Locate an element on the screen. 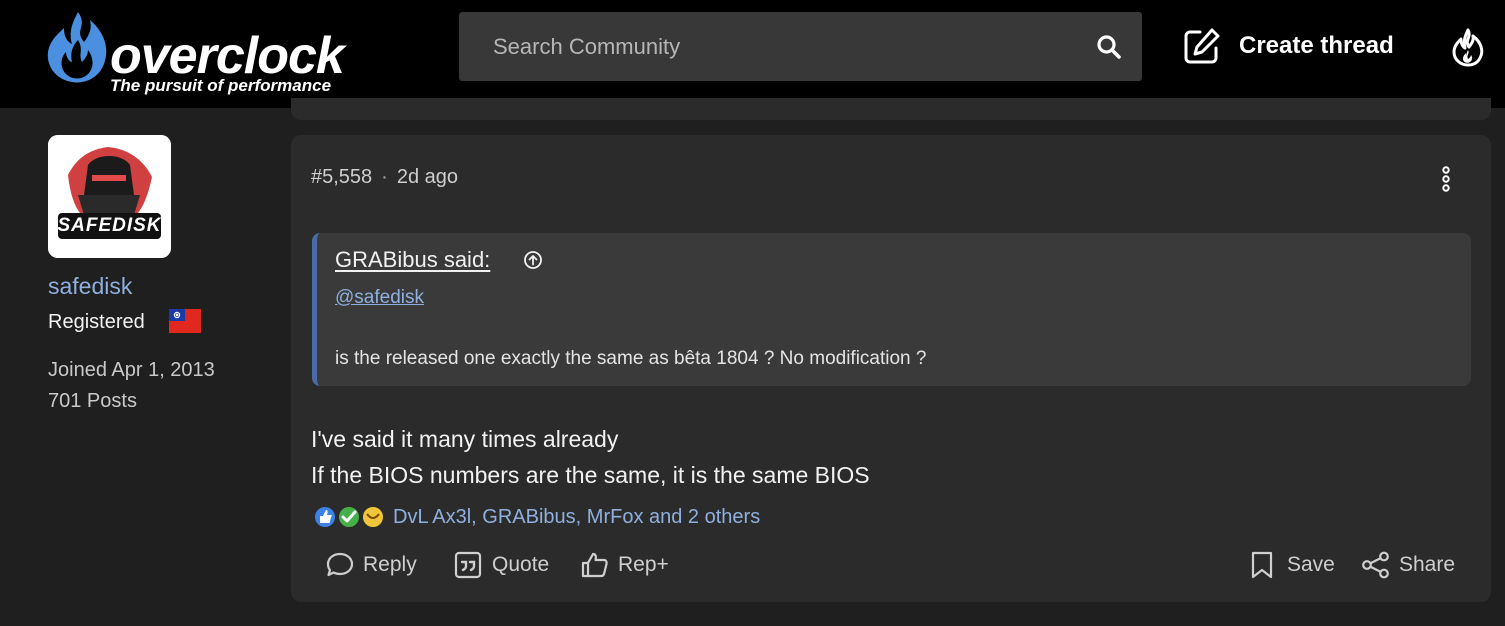 This screenshot has width=1505, height=626. reaction-users-link: DvL Ax3l, GRABibus, MrFox and 2 others is located at coordinates (576, 517).